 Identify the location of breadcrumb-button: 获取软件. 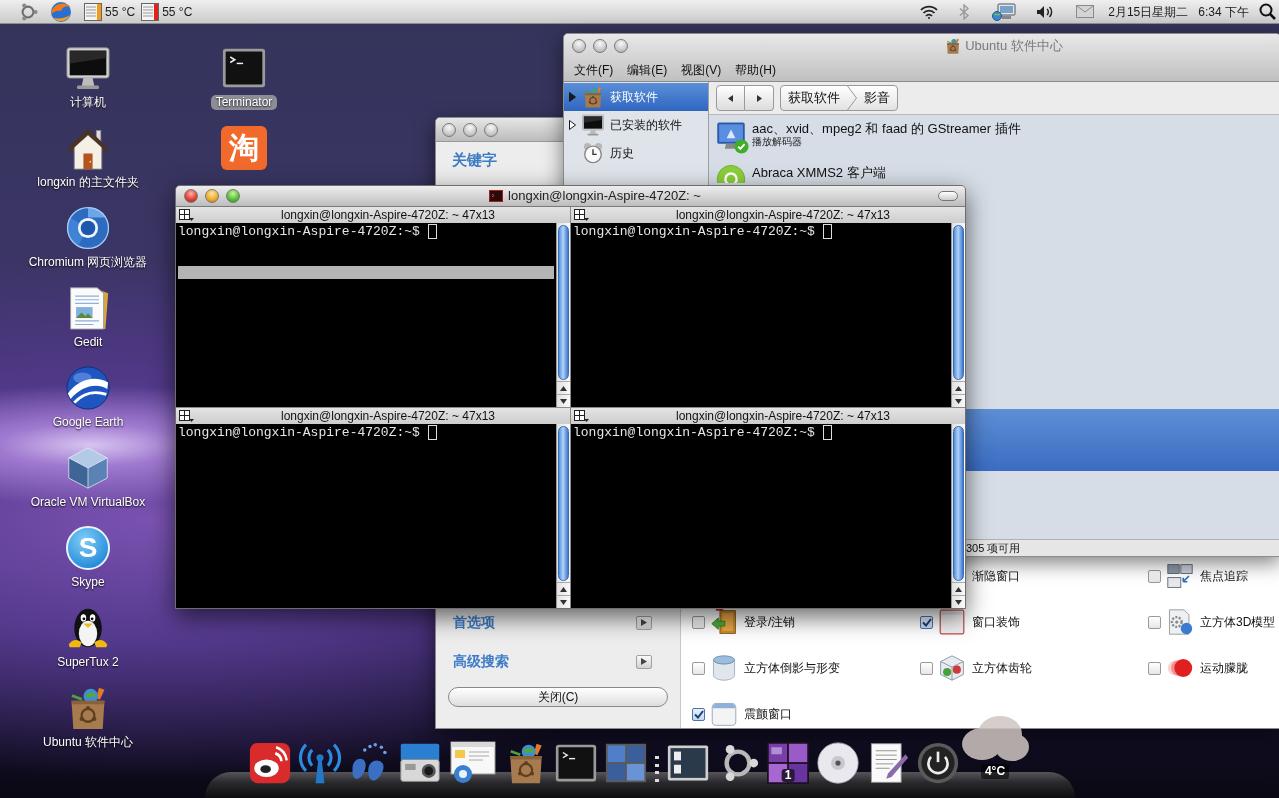
(814, 98).